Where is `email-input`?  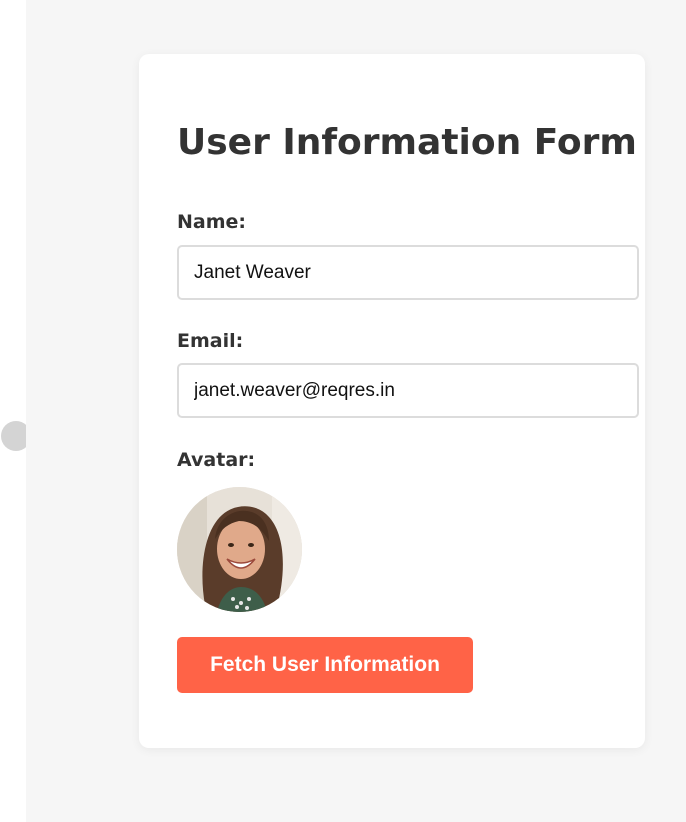 email-input is located at coordinates (408, 390).